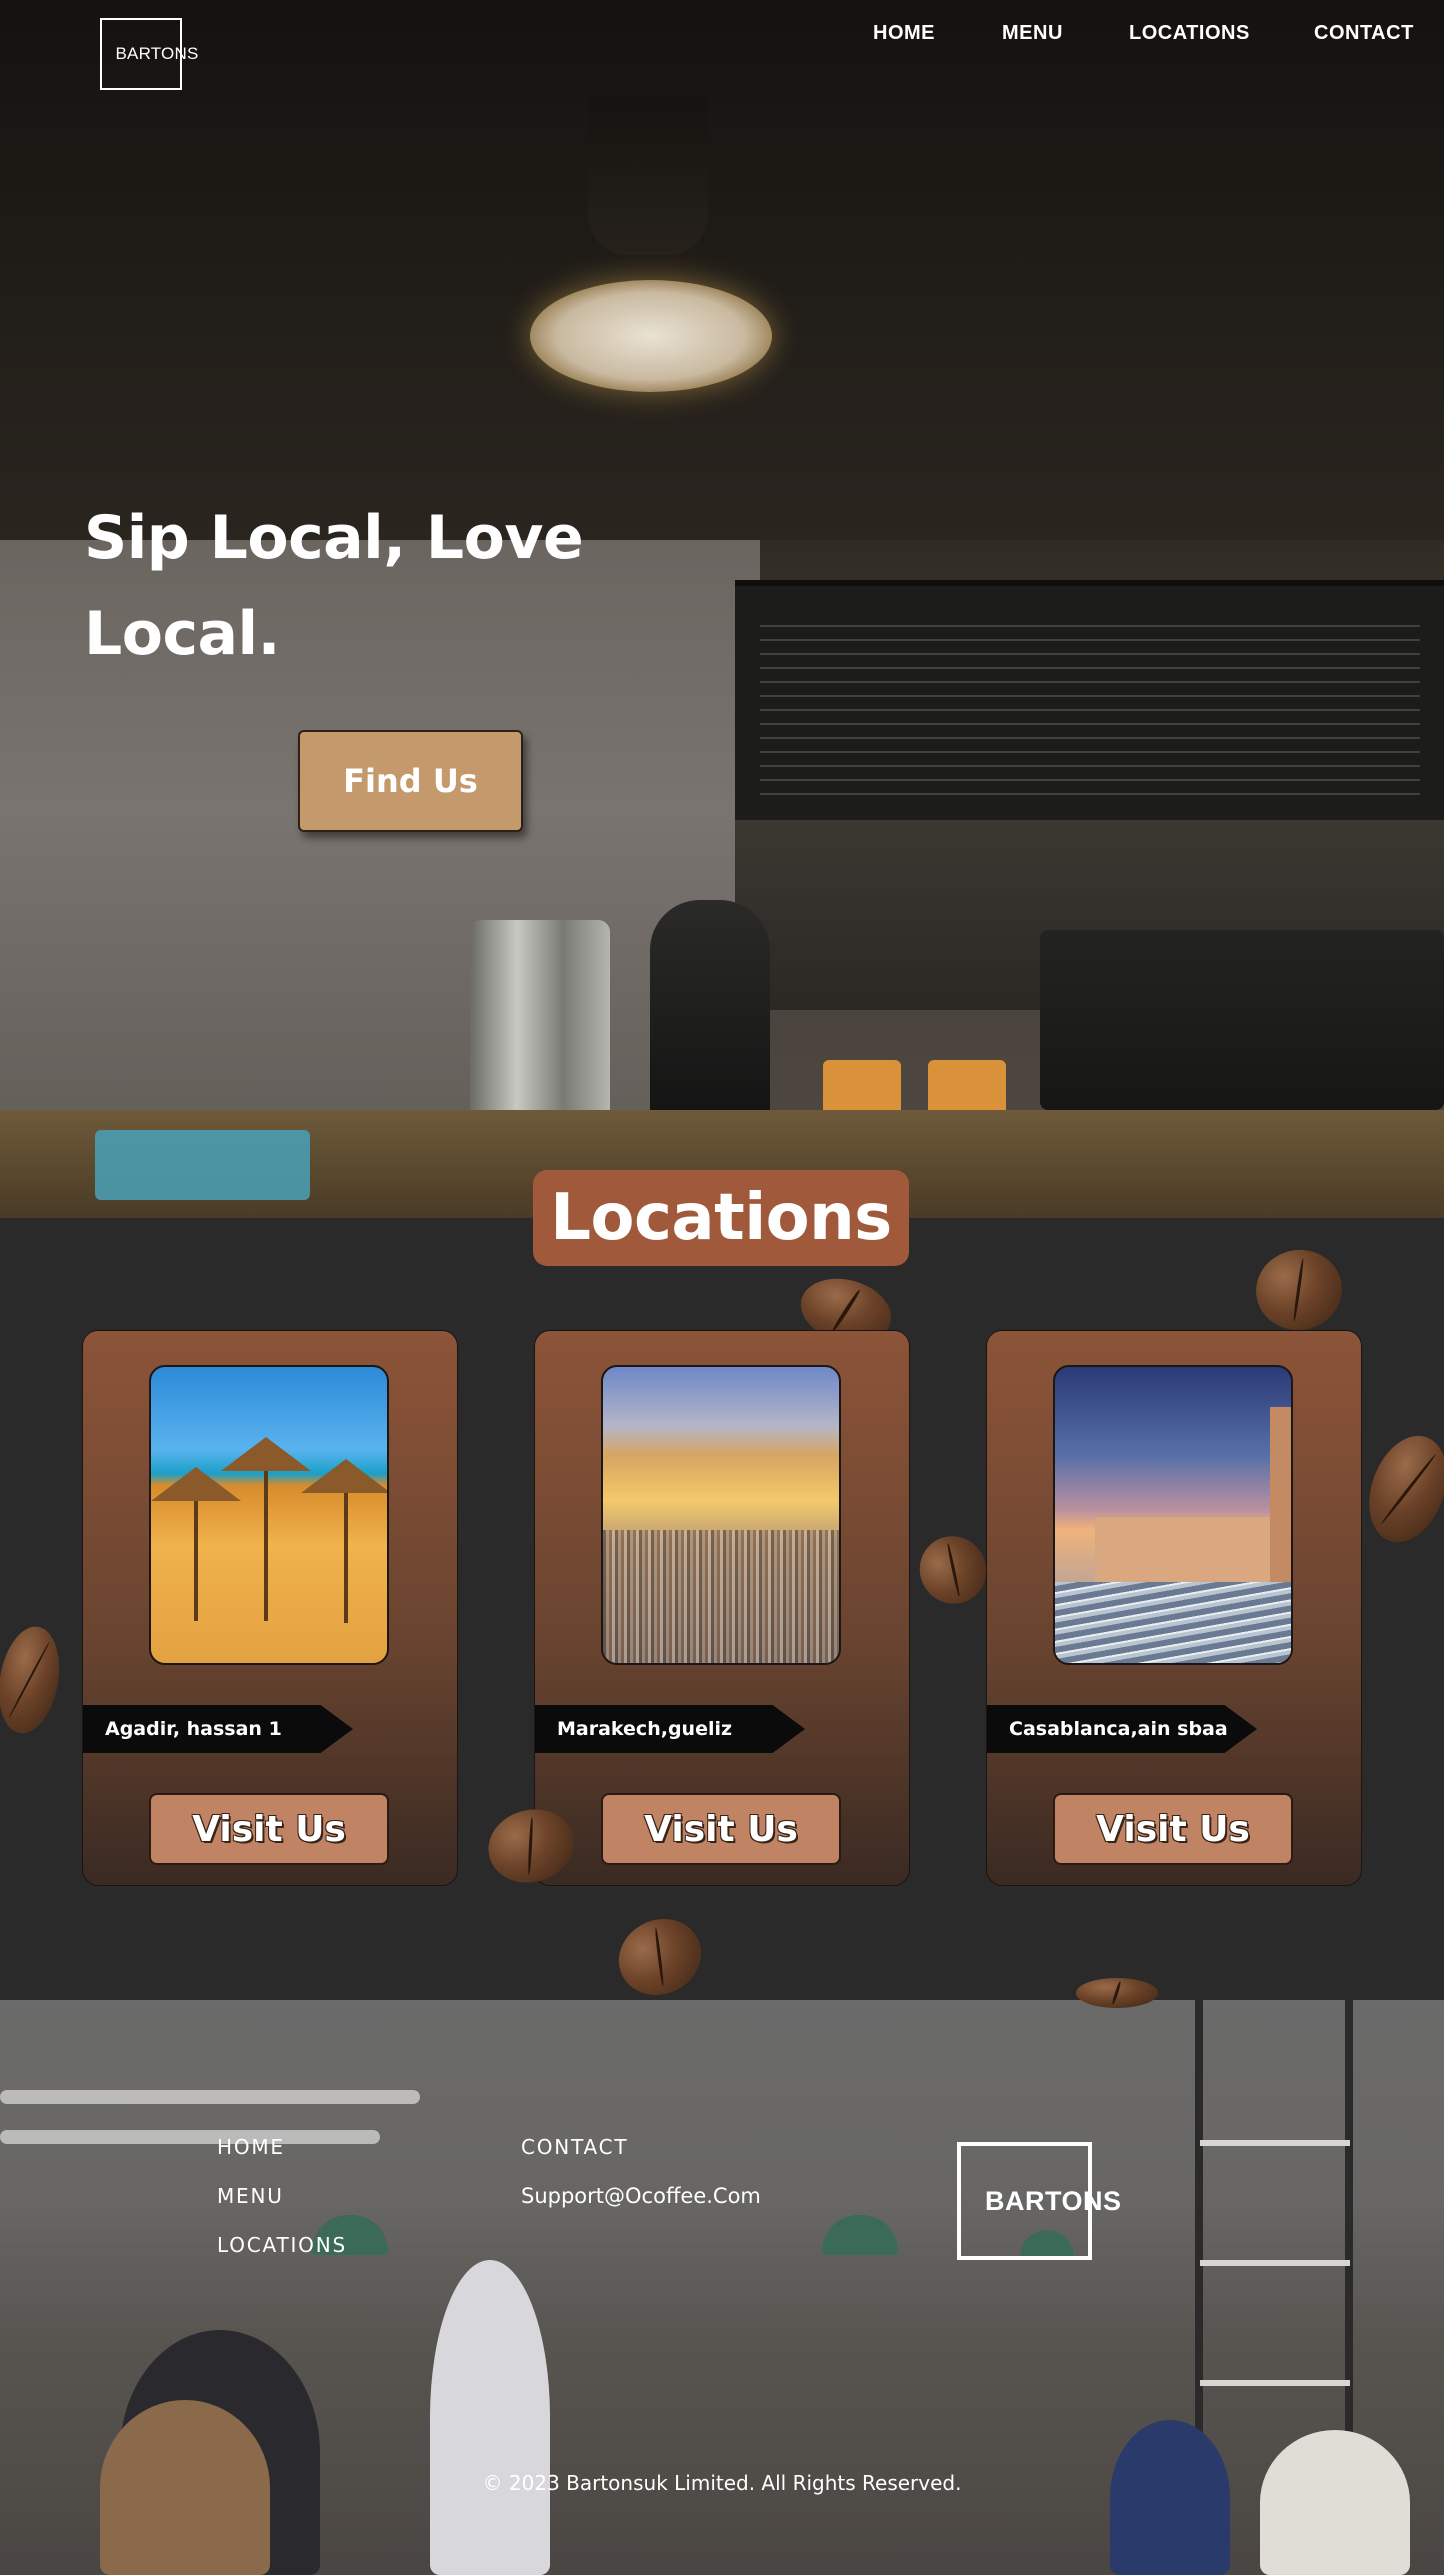 This screenshot has height=2575, width=1444. Describe the element at coordinates (251, 2147) in the screenshot. I see `footer-link-home: HOME` at that location.